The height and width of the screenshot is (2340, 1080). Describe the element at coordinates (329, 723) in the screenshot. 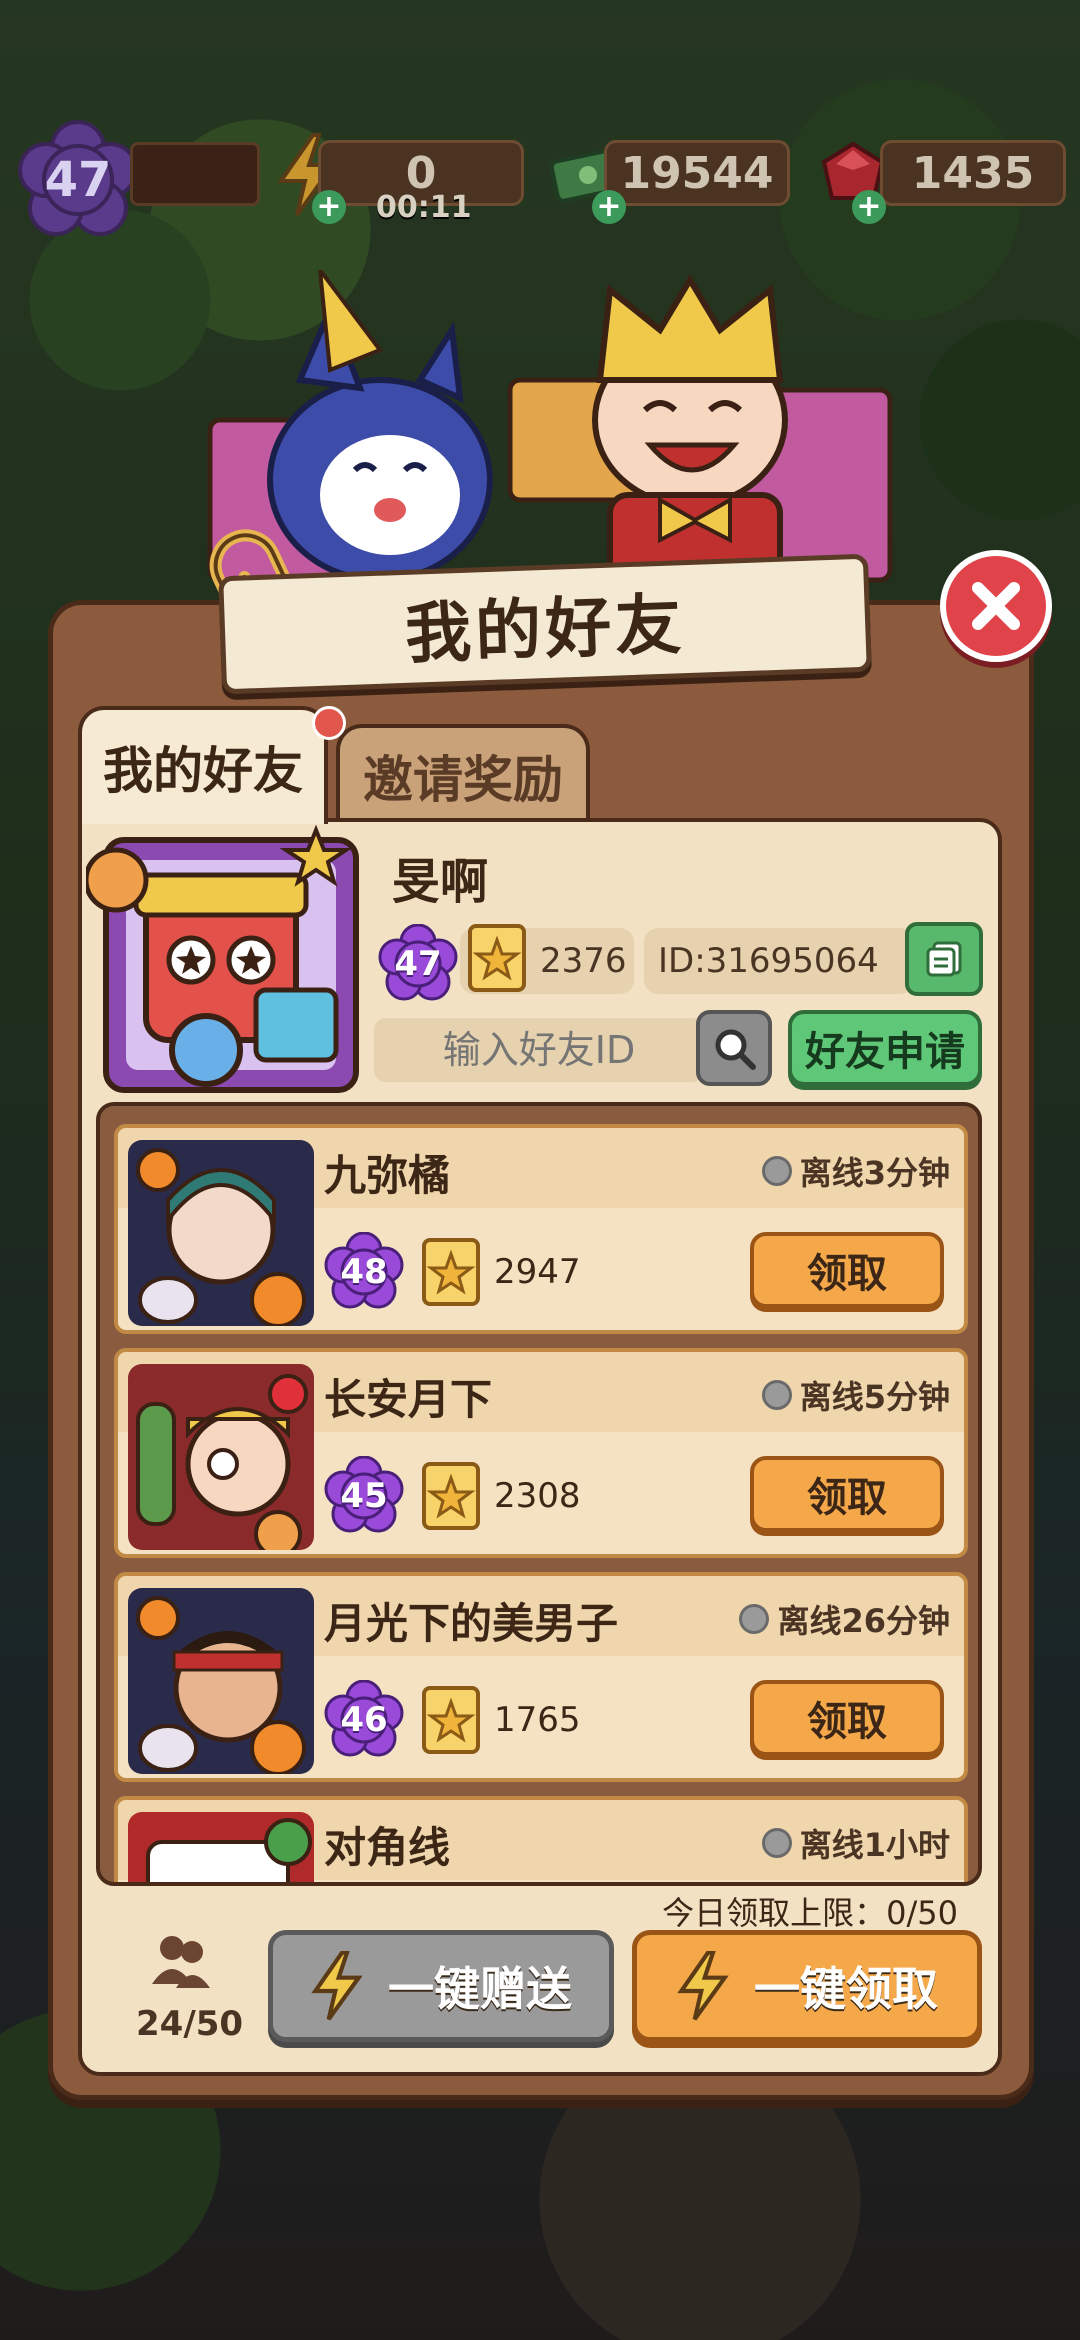

I see `notification-dot` at that location.